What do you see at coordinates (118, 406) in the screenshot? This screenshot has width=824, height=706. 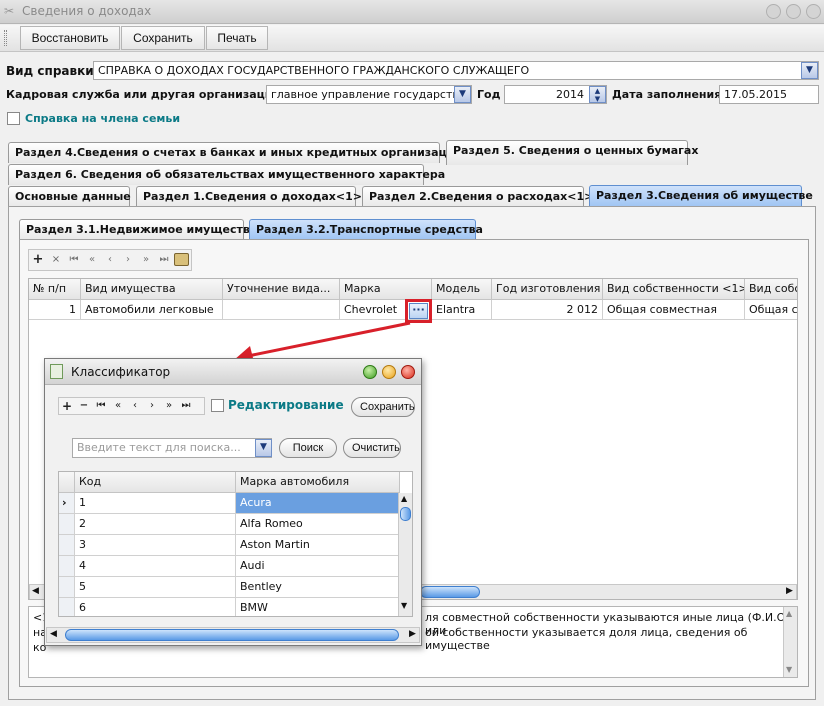 I see `dialog-prev-page-icon: «` at bounding box center [118, 406].